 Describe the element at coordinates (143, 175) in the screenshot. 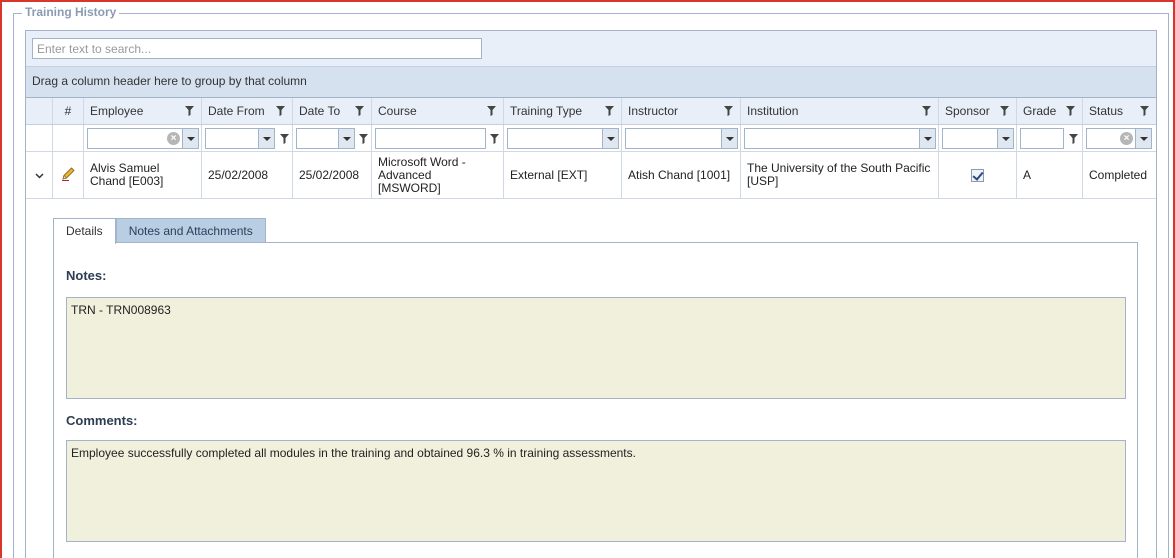

I see `cell-employee: Alvis Samuel Chand [E003]` at that location.